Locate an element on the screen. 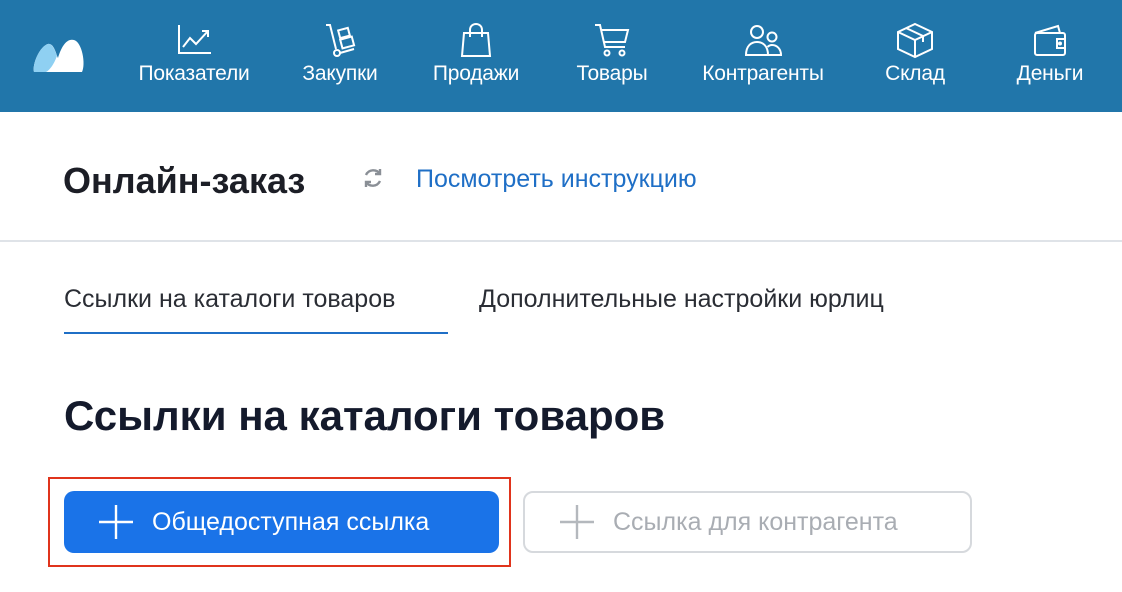 This screenshot has height=592, width=1122. nav-item-indicators: Показатели is located at coordinates (194, 56).